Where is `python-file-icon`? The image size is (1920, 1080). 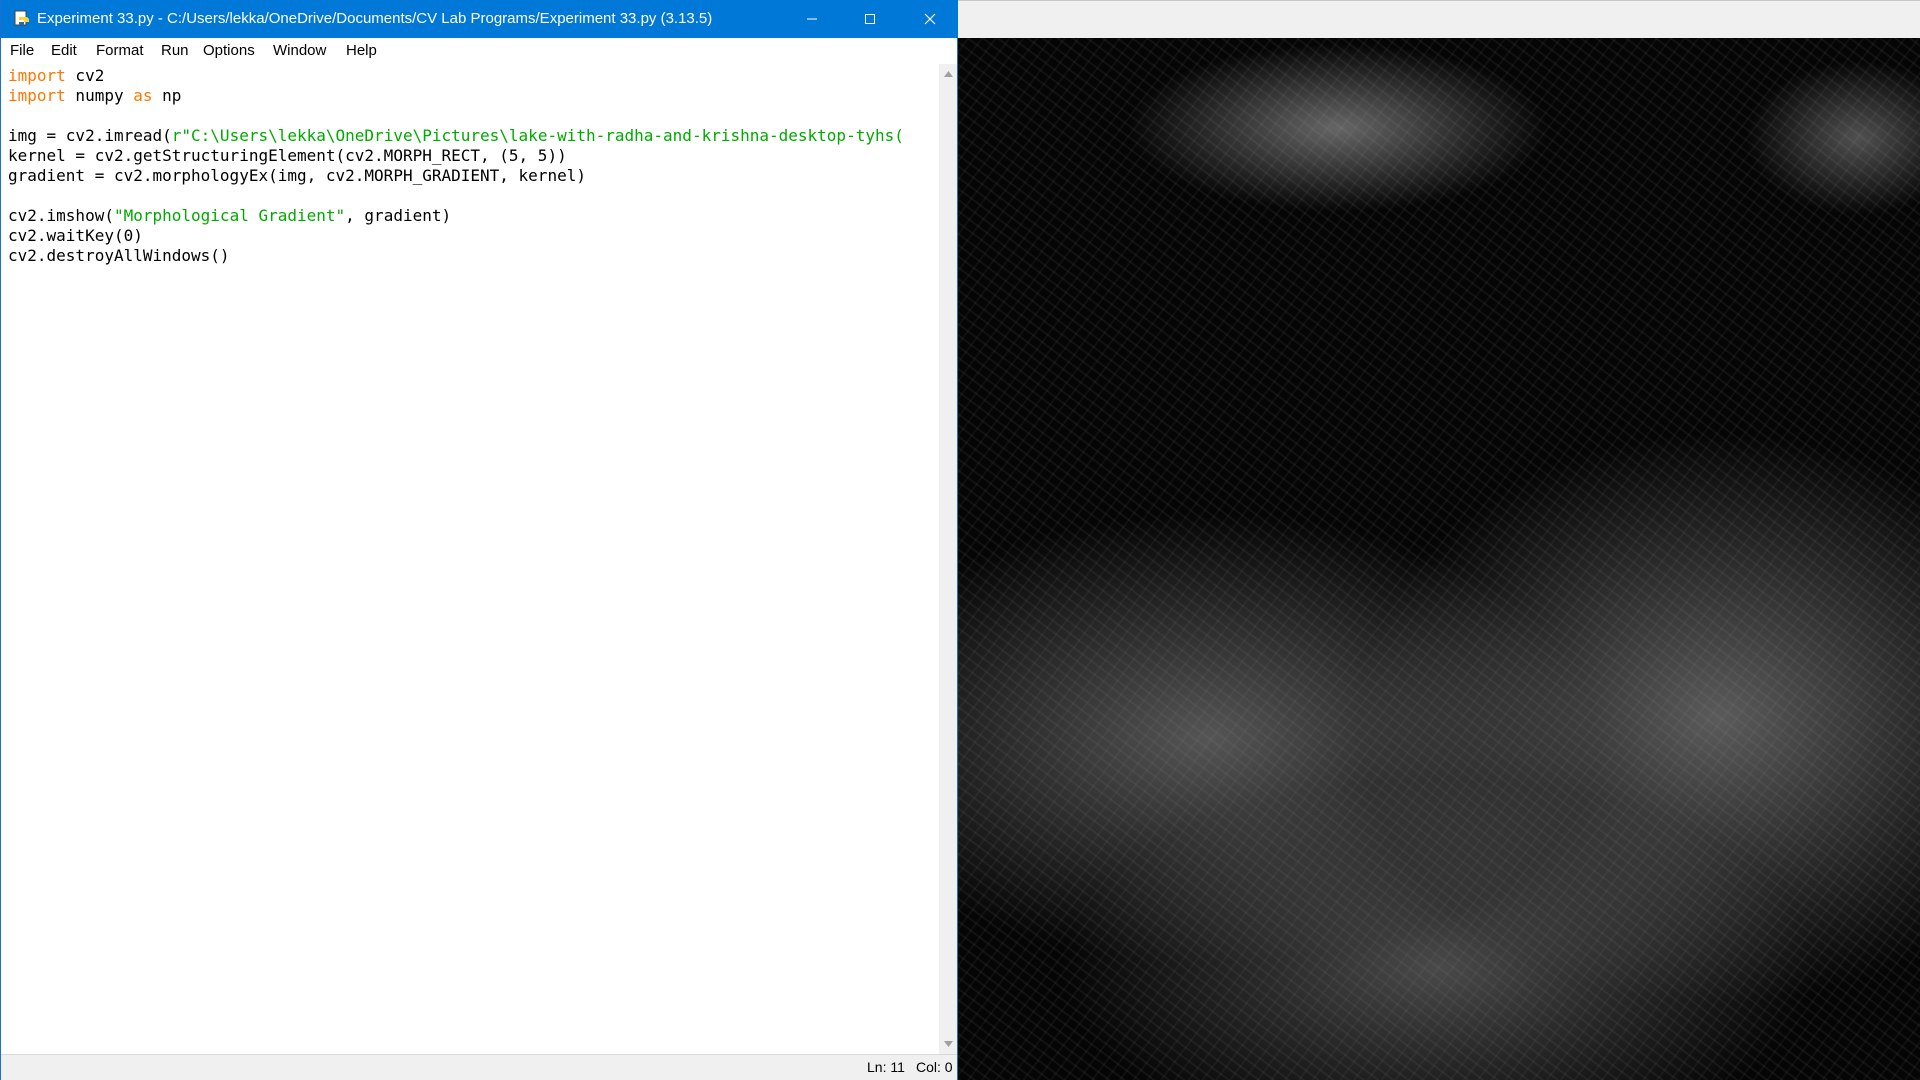
python-file-icon is located at coordinates (21, 18).